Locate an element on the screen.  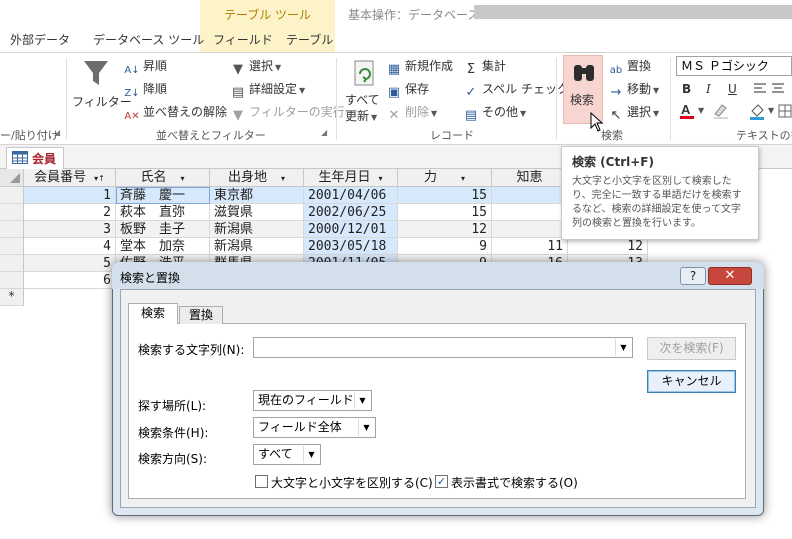
spelling-button: ✓ スペル チェック is located at coordinates (516, 91).